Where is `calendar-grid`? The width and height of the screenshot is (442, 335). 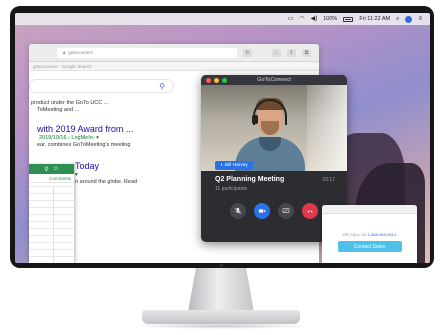 calendar-grid is located at coordinates (51, 224).